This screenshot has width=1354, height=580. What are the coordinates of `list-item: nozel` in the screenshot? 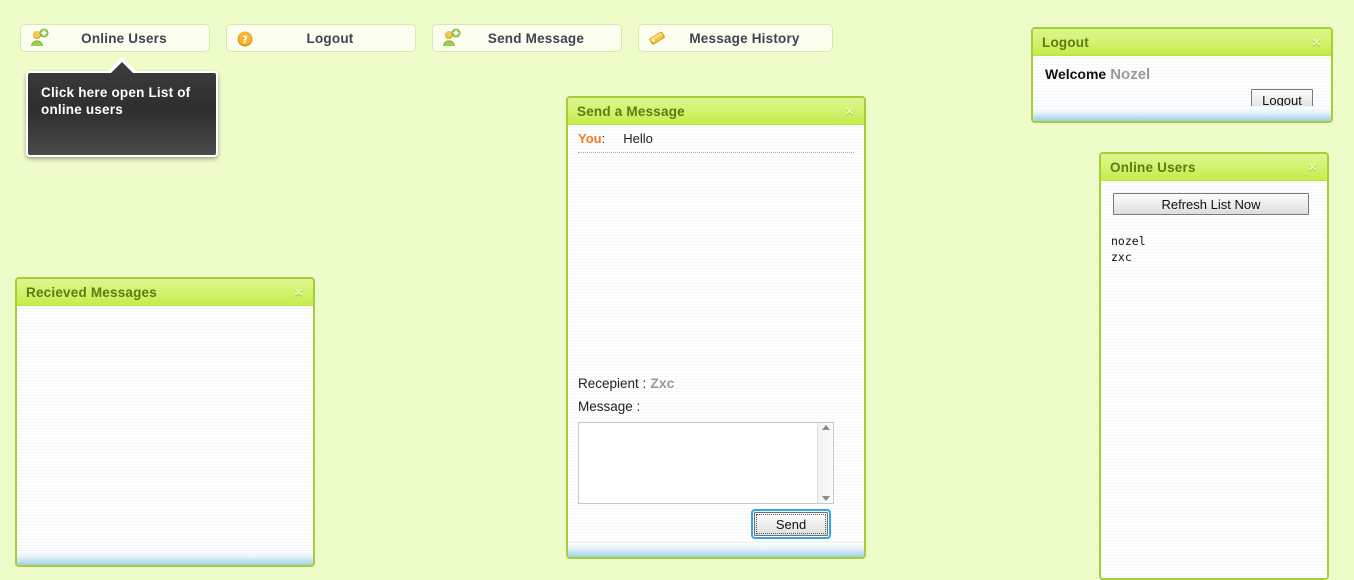 It's located at (1219, 241).